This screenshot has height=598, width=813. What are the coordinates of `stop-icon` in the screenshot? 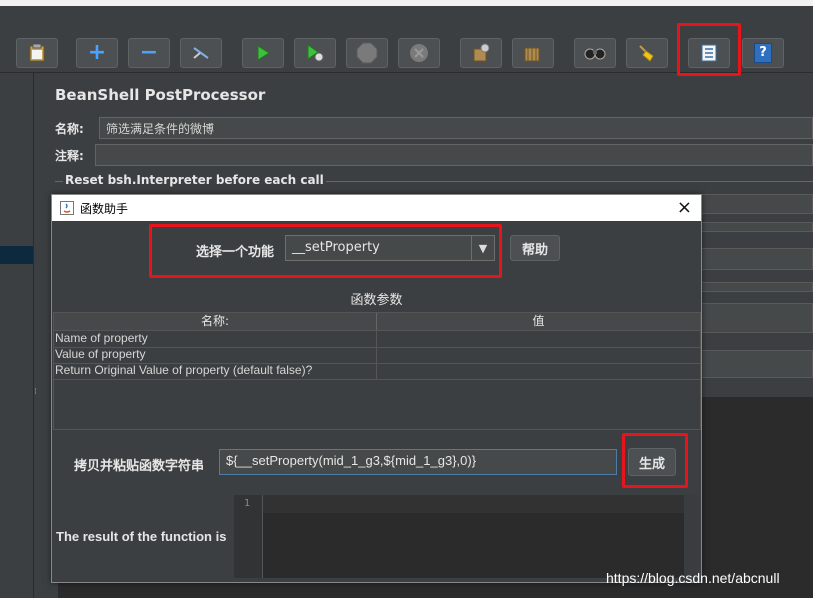 It's located at (367, 53).